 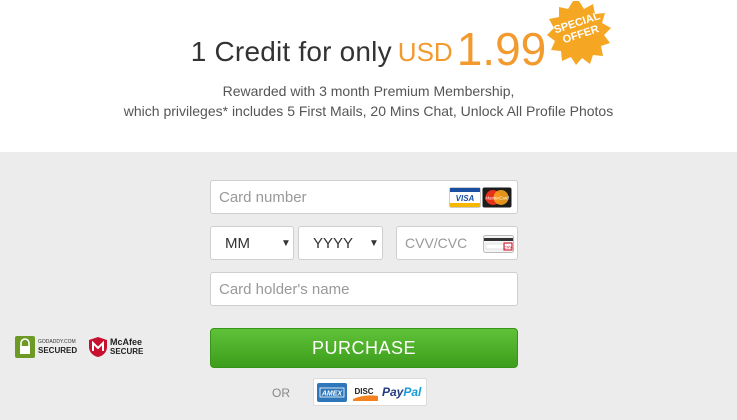 I want to click on alt-payment-methods: AMEX DISC PayPal, so click(x=370, y=392).